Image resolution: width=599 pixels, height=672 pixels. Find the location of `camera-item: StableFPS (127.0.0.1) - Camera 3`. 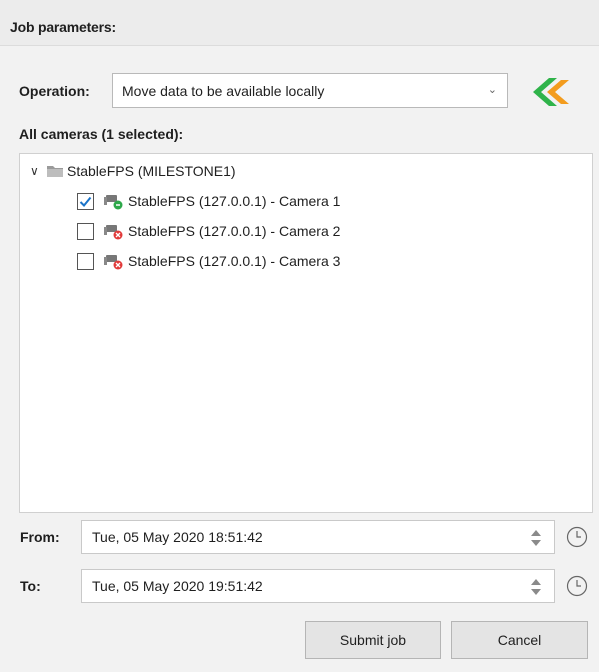

camera-item: StableFPS (127.0.0.1) - Camera 3 is located at coordinates (208, 261).